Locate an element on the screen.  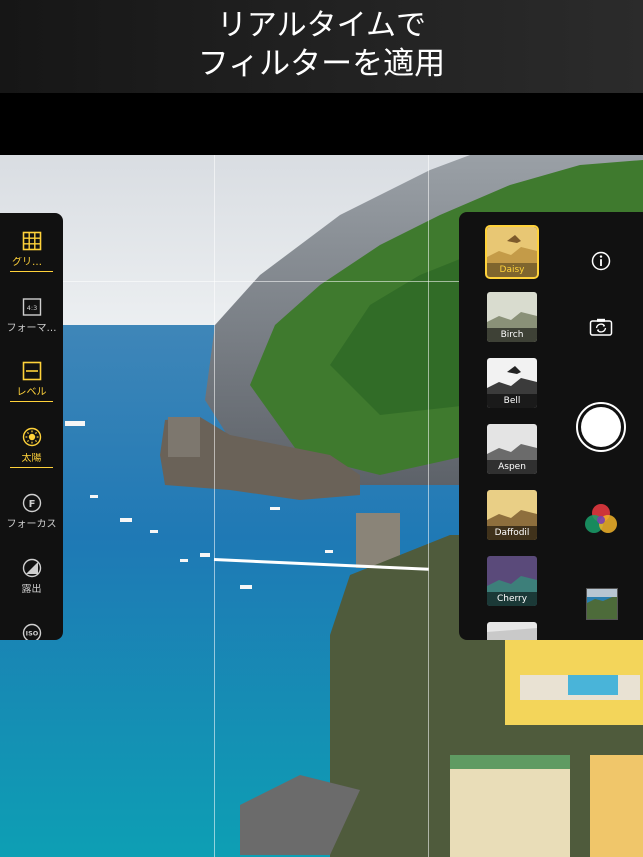
tool-level-label: レベル is located at coordinates (31, 394).